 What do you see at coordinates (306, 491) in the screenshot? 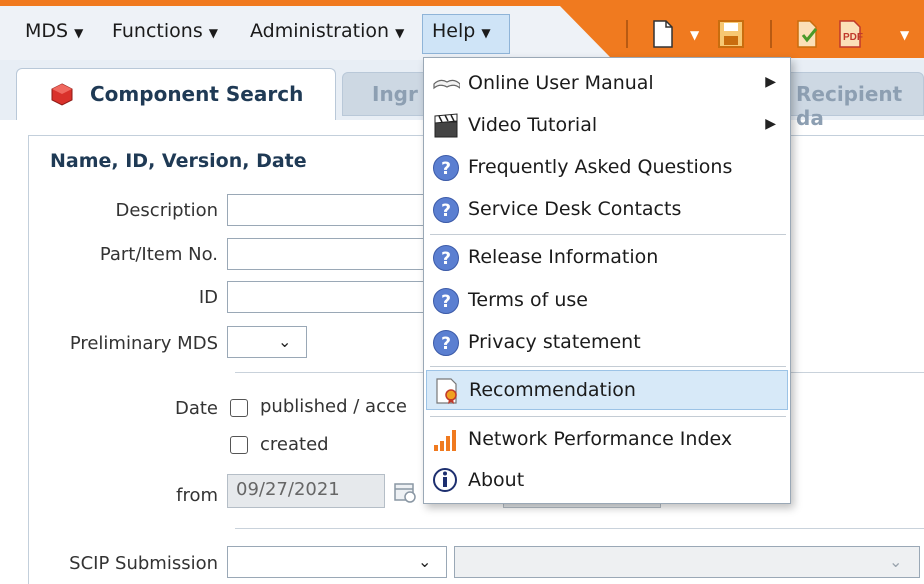
I see `from-date-input: 09/27/2021` at bounding box center [306, 491].